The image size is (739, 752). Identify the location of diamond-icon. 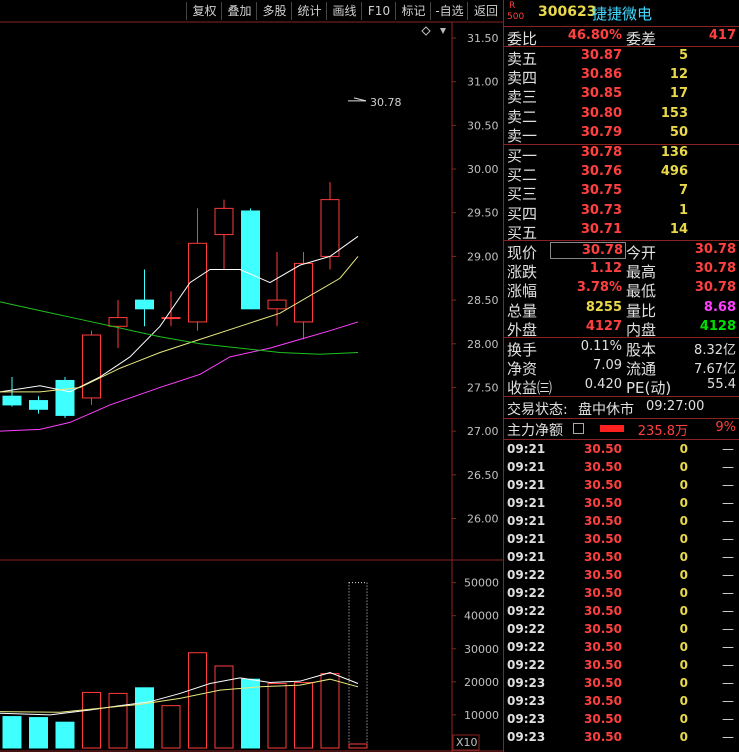
(426, 31).